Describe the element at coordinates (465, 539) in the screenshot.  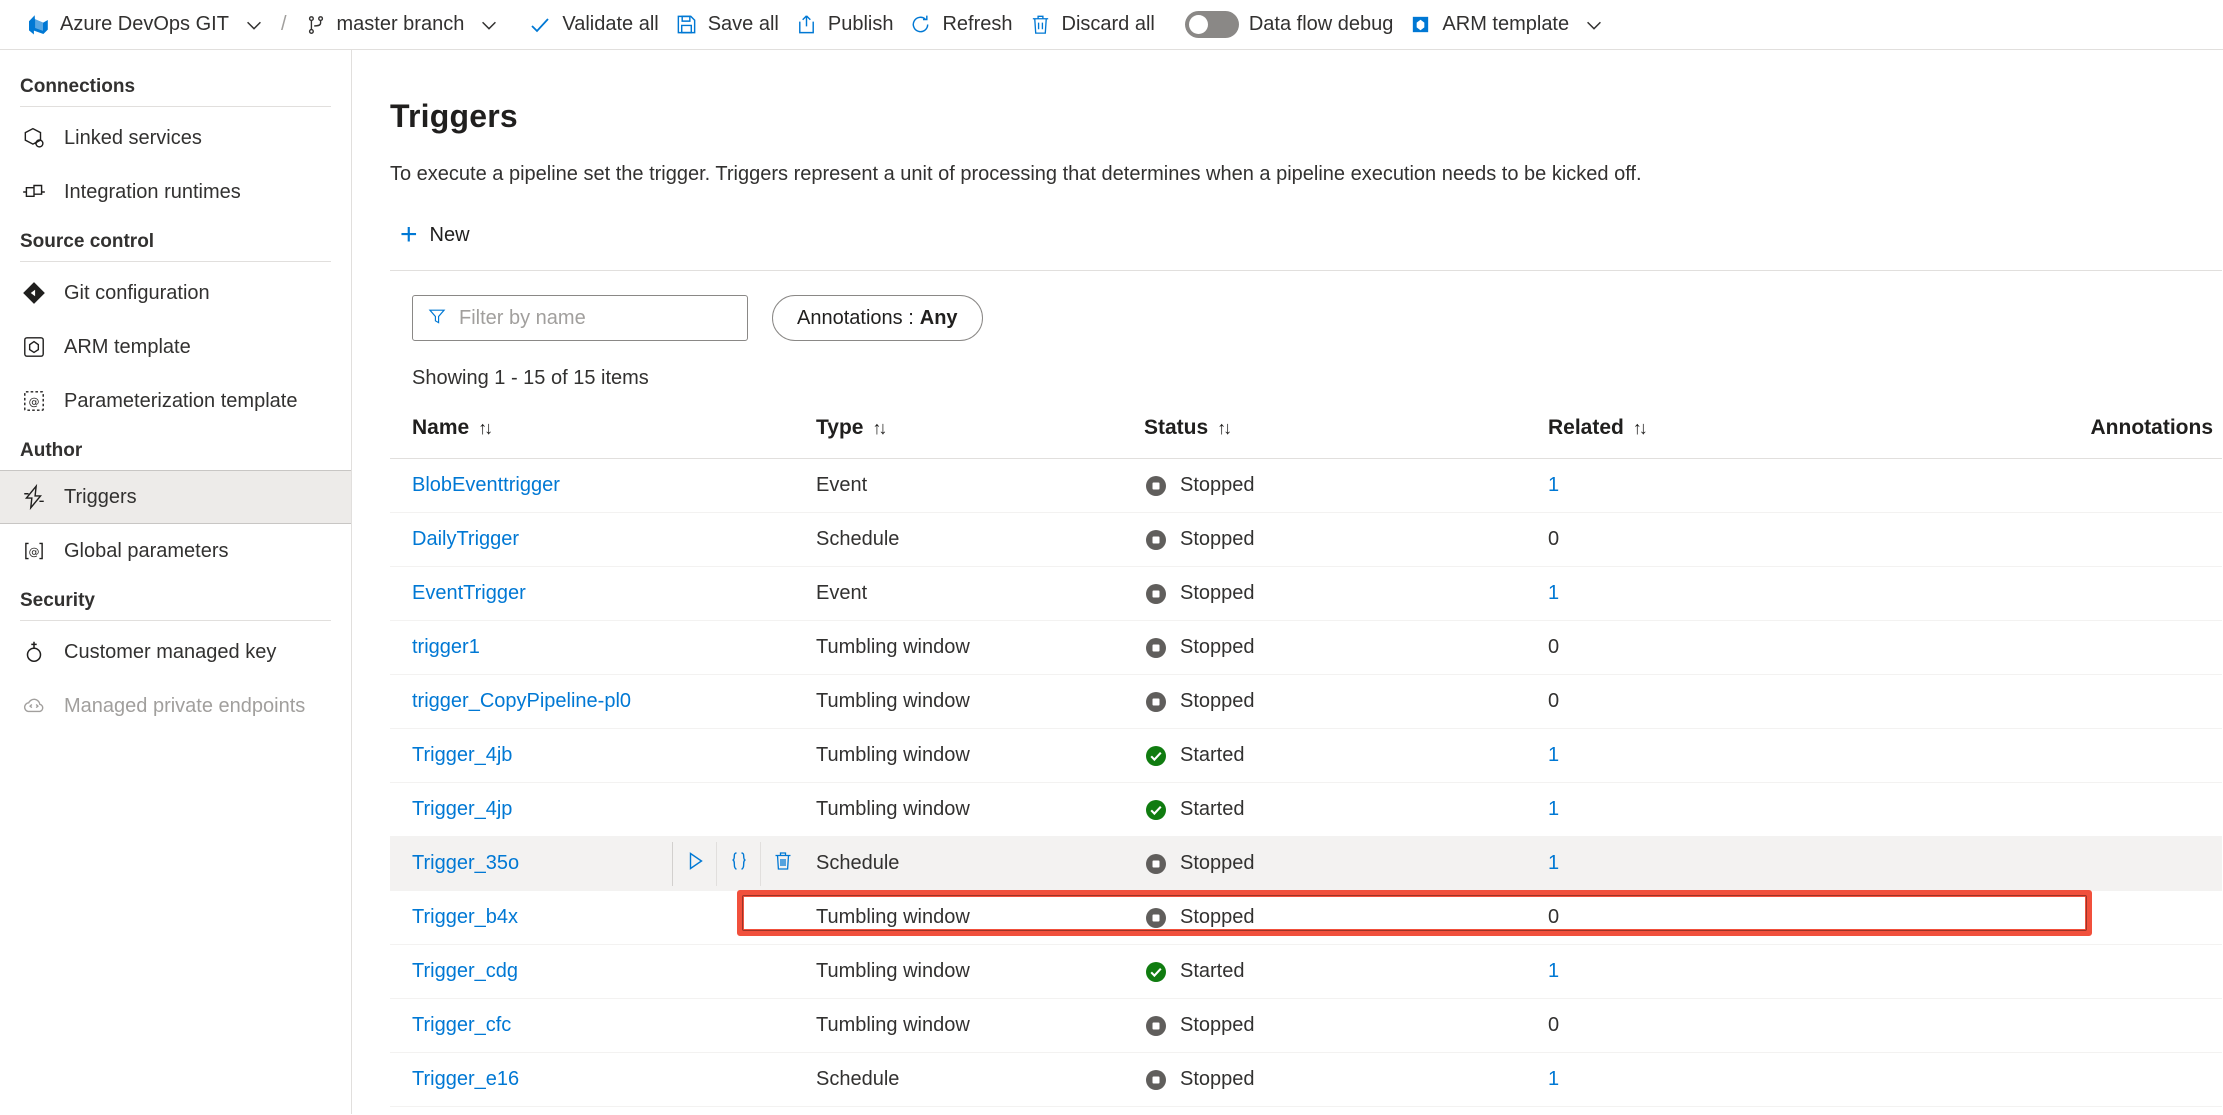
I see `trigger-name-link: DailyTrigger` at that location.